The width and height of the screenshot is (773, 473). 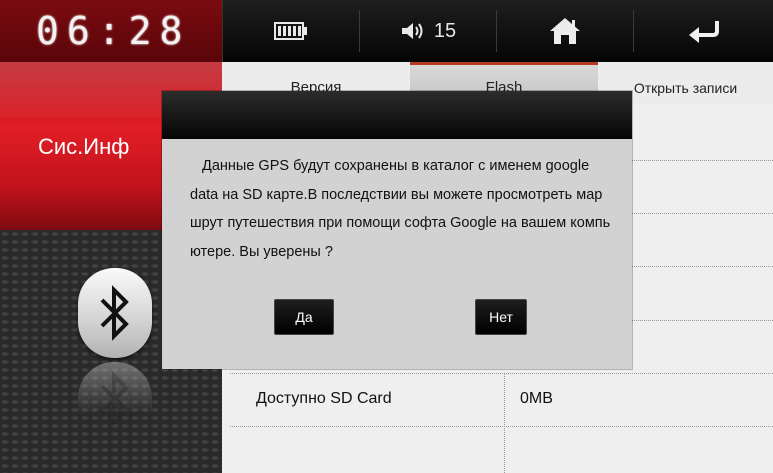 I want to click on battery-indicator, so click(x=291, y=31).